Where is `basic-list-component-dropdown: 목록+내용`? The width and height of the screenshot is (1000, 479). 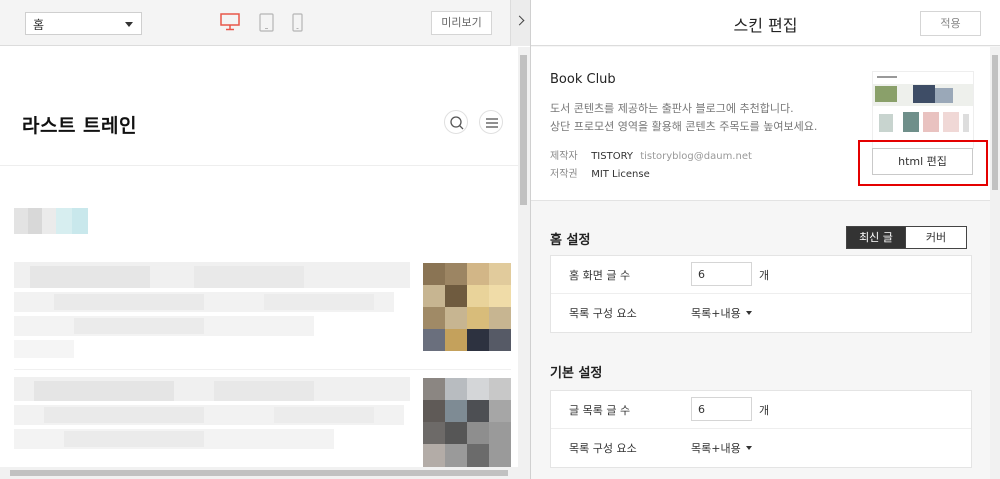 basic-list-component-dropdown: 목록+내용 is located at coordinates (721, 448).